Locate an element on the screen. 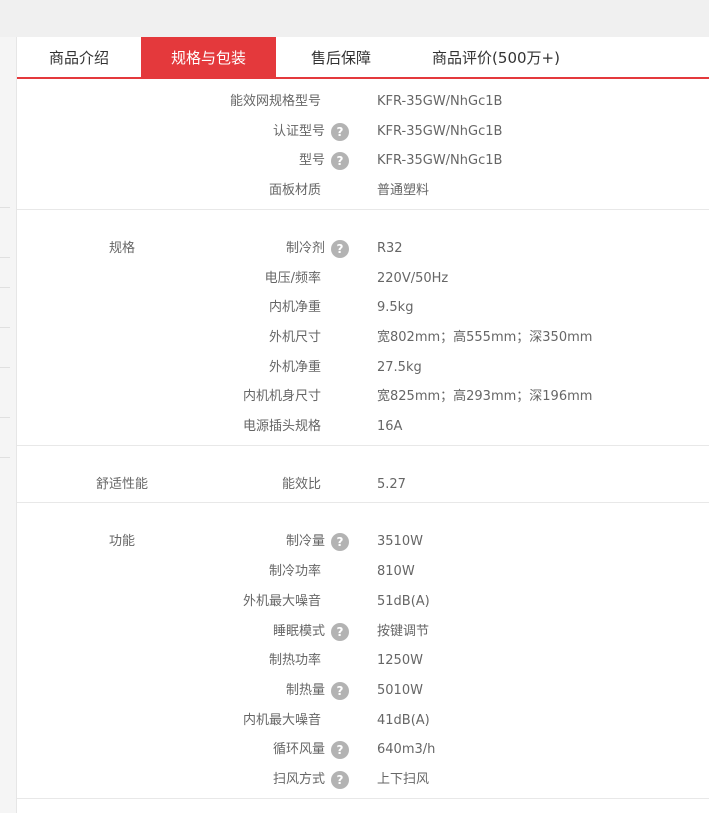  spec-label: 制冷量 is located at coordinates (305, 542).